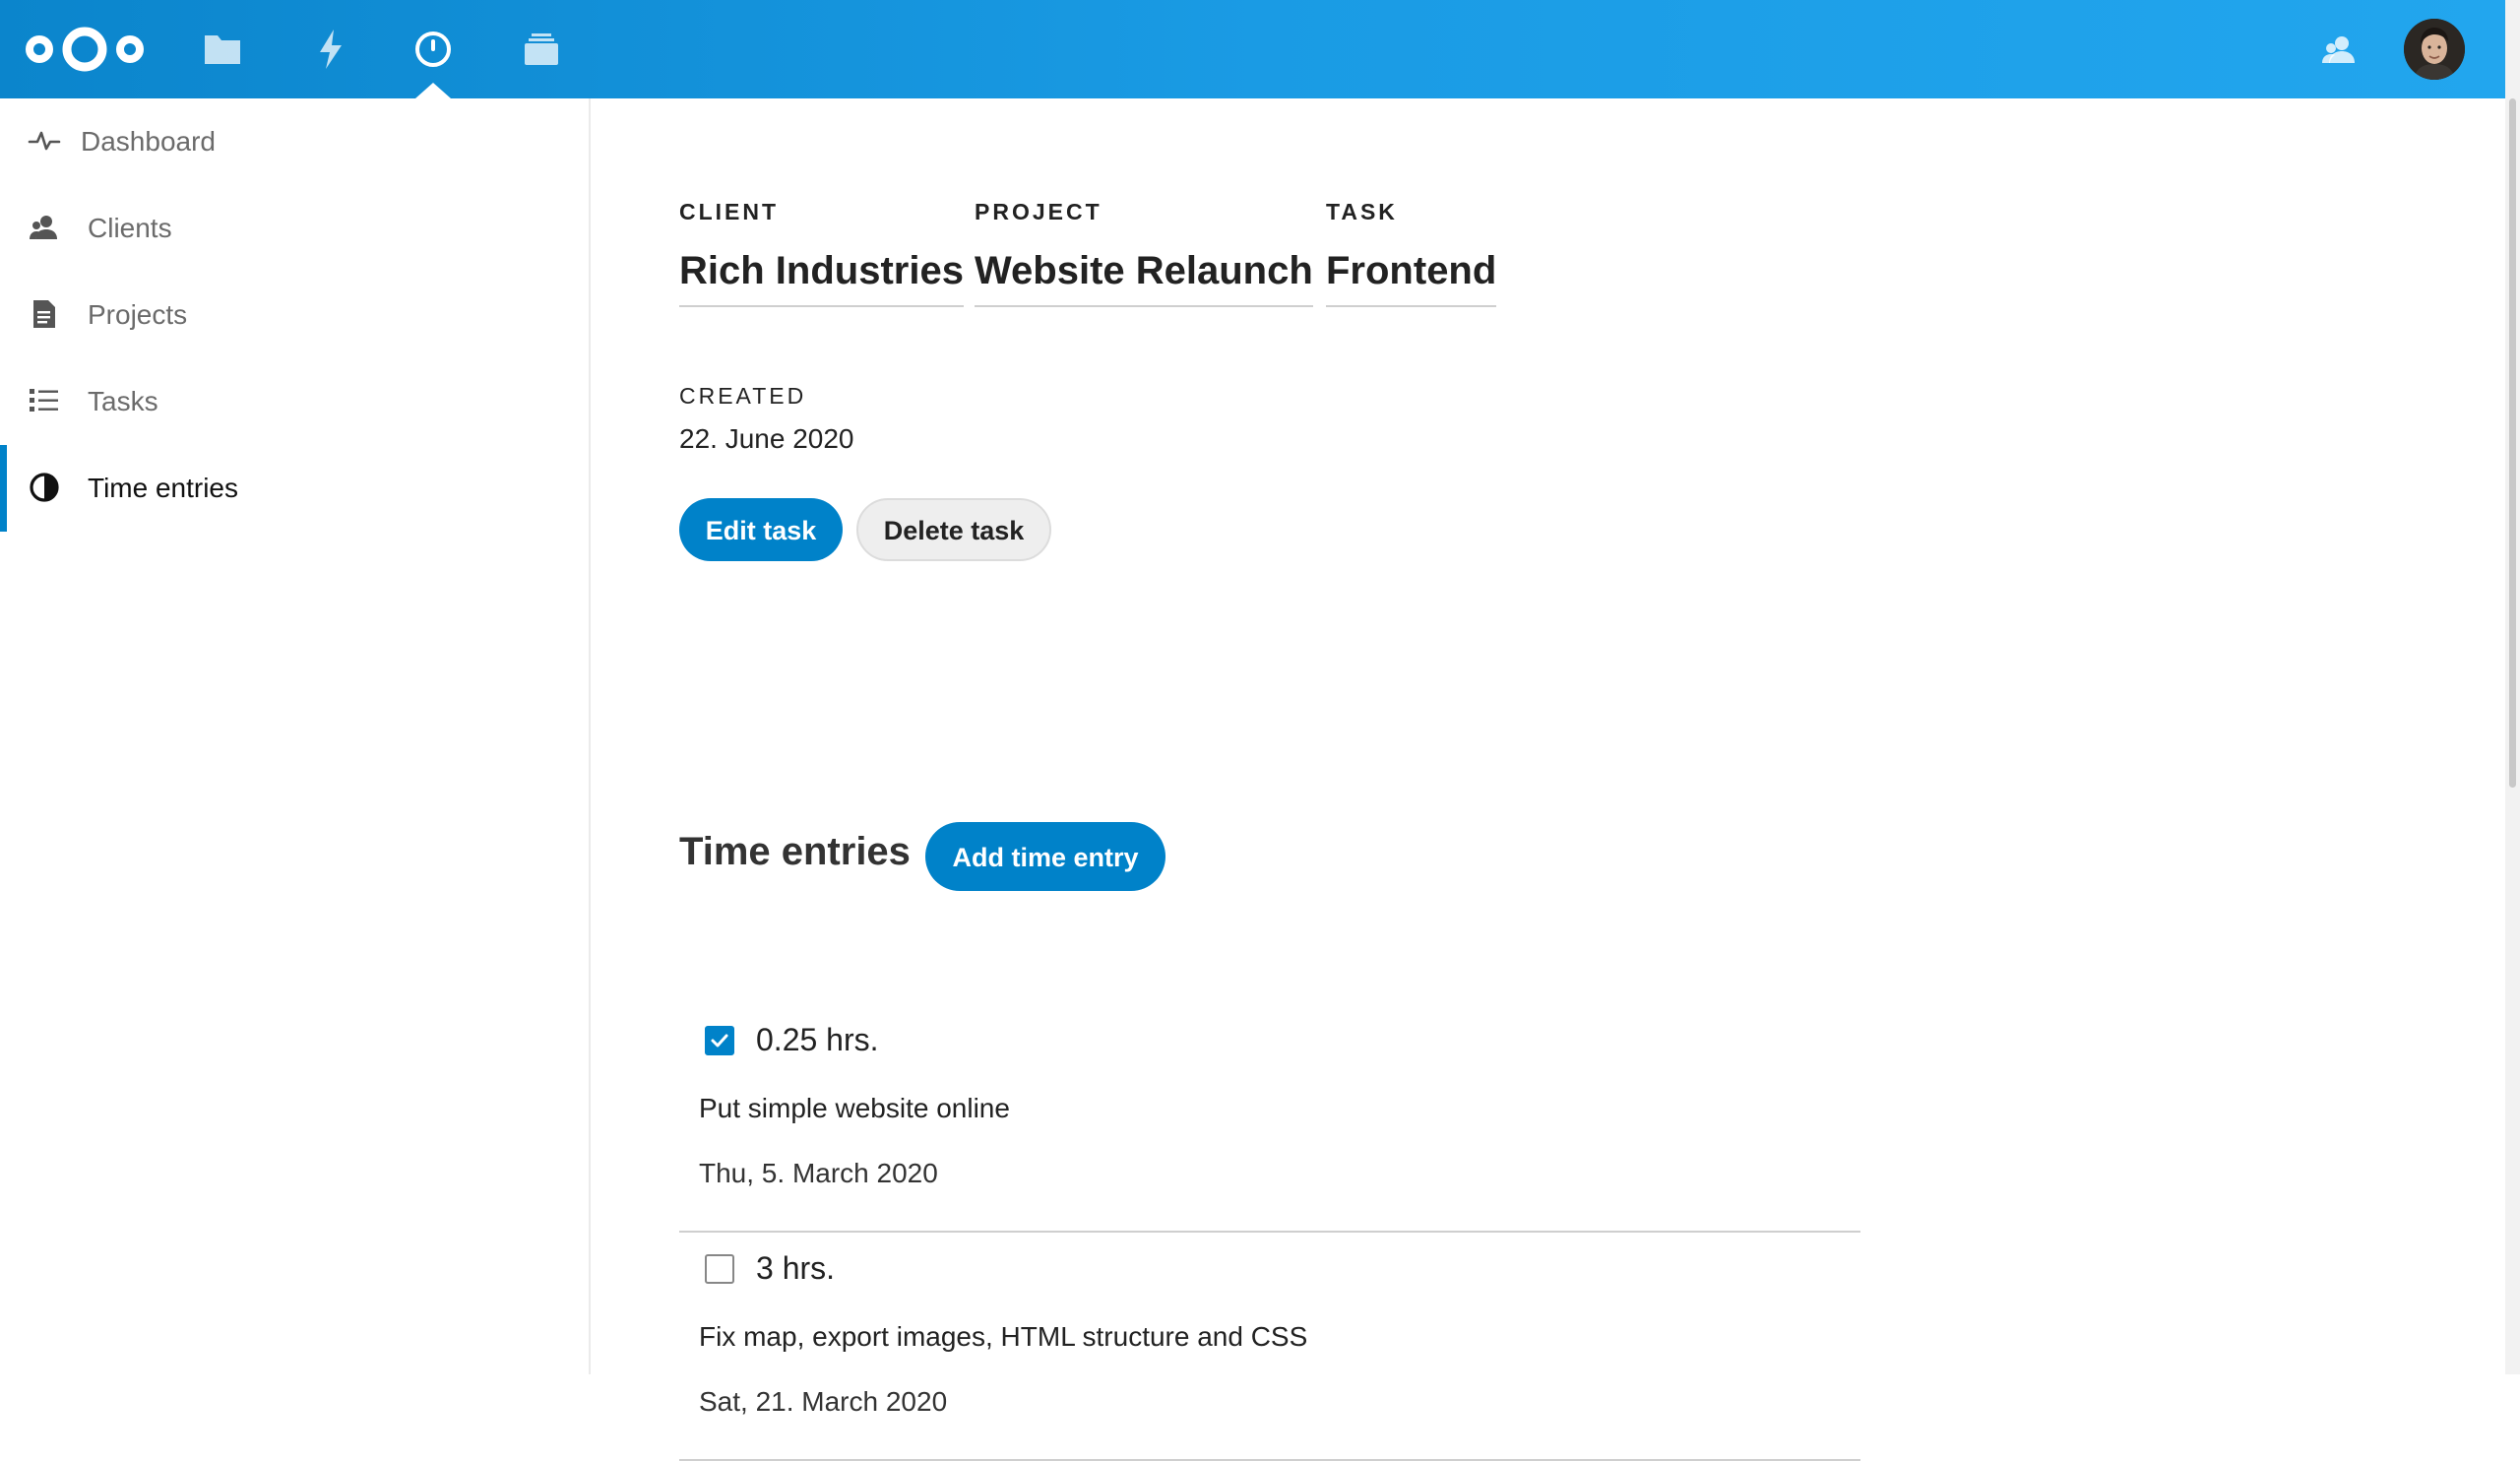 The image size is (2520, 1461). Describe the element at coordinates (795, 851) in the screenshot. I see `time-entries-heading: Time entries` at that location.